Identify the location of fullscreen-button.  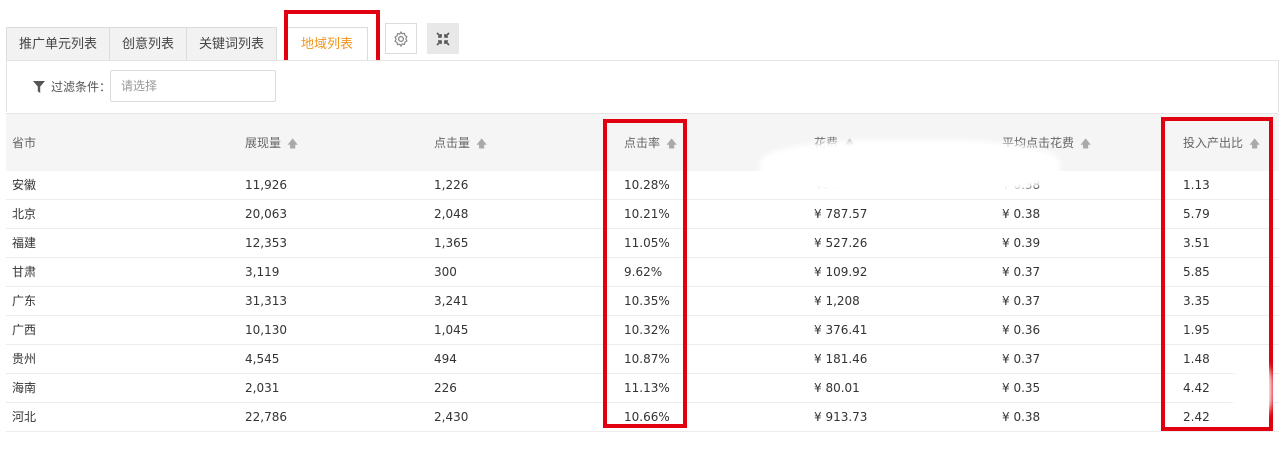
(443, 38).